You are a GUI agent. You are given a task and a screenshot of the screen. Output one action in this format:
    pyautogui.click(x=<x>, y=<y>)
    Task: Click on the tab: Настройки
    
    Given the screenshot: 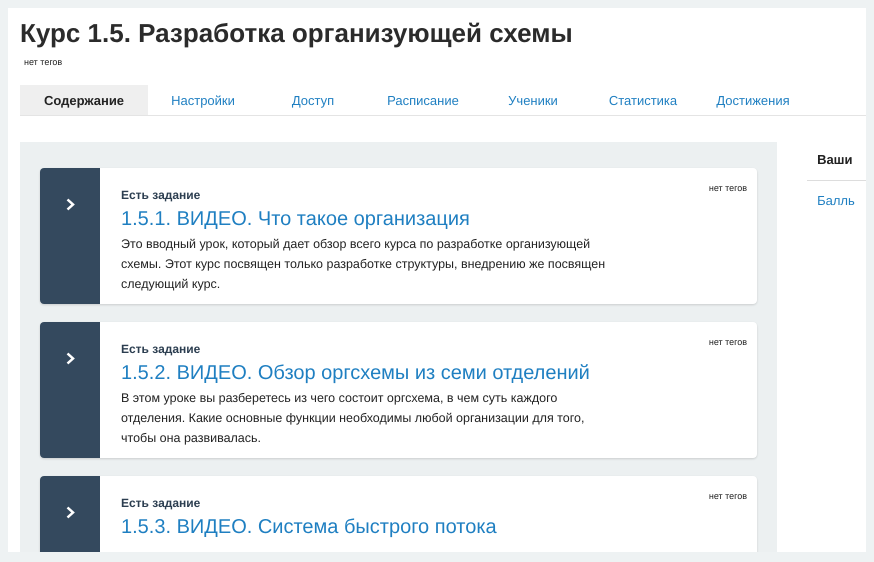 What is the action you would take?
    pyautogui.click(x=203, y=100)
    